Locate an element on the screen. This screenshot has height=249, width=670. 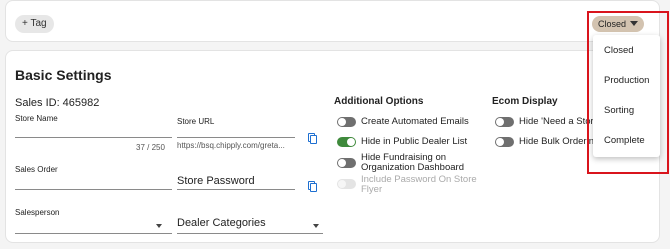
toggle-row: Include Password On Store Flyer is located at coordinates (412, 185).